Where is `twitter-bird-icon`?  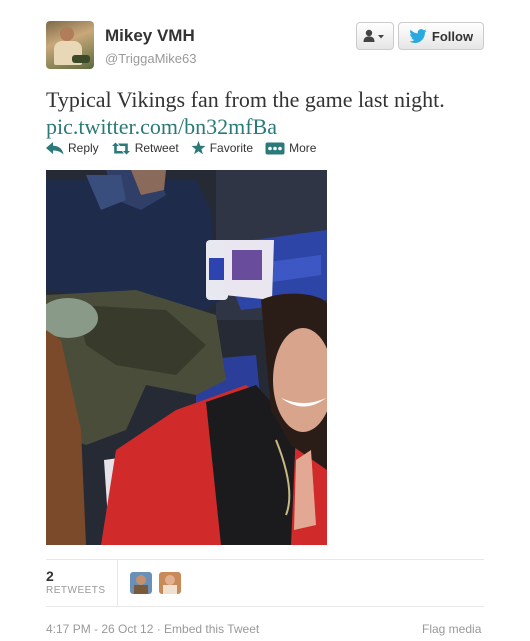
twitter-bird-icon is located at coordinates (418, 36).